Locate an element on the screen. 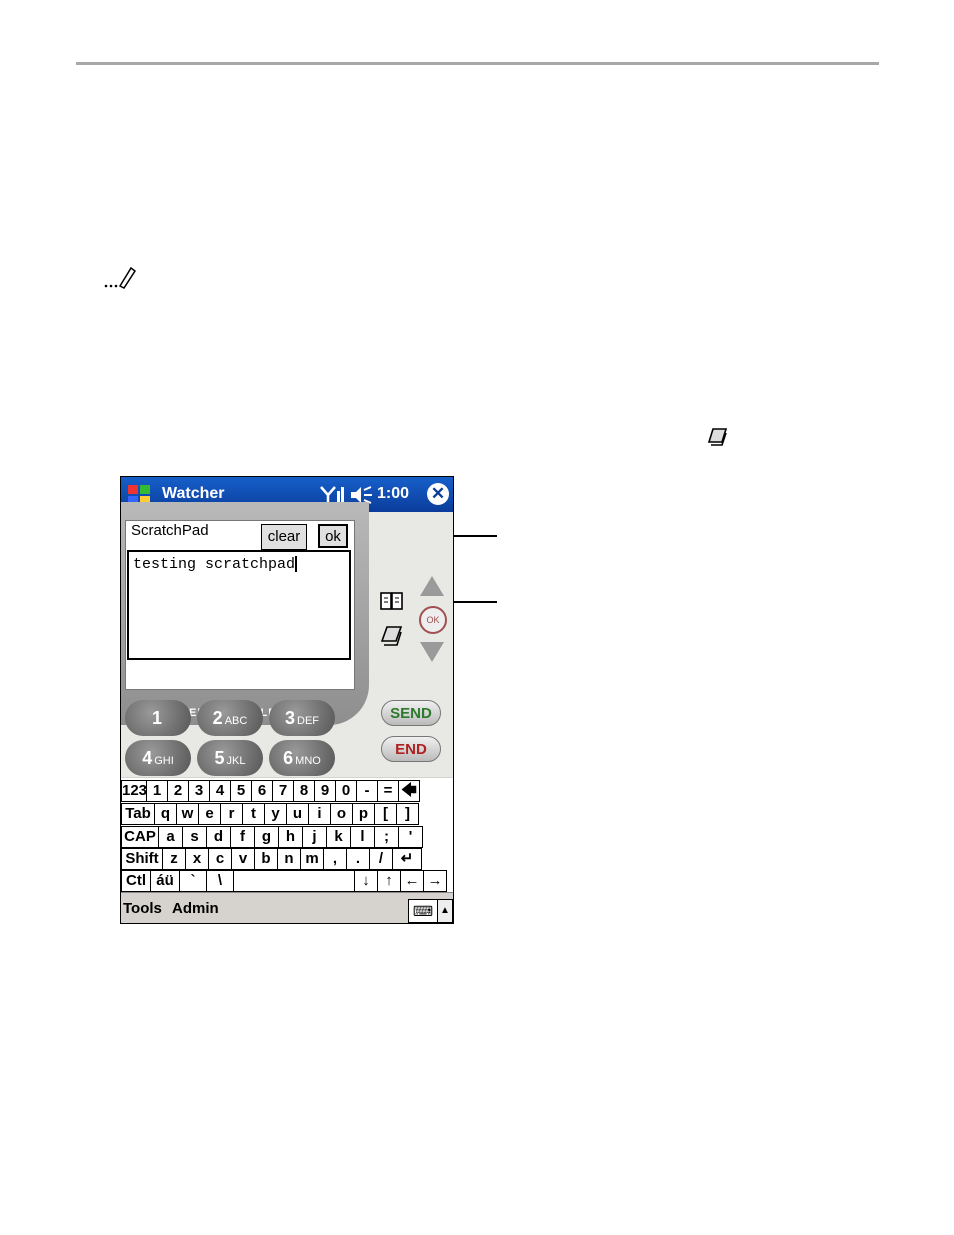 This screenshot has width=954, height=1235. soft-key: Ctl is located at coordinates (136, 881).